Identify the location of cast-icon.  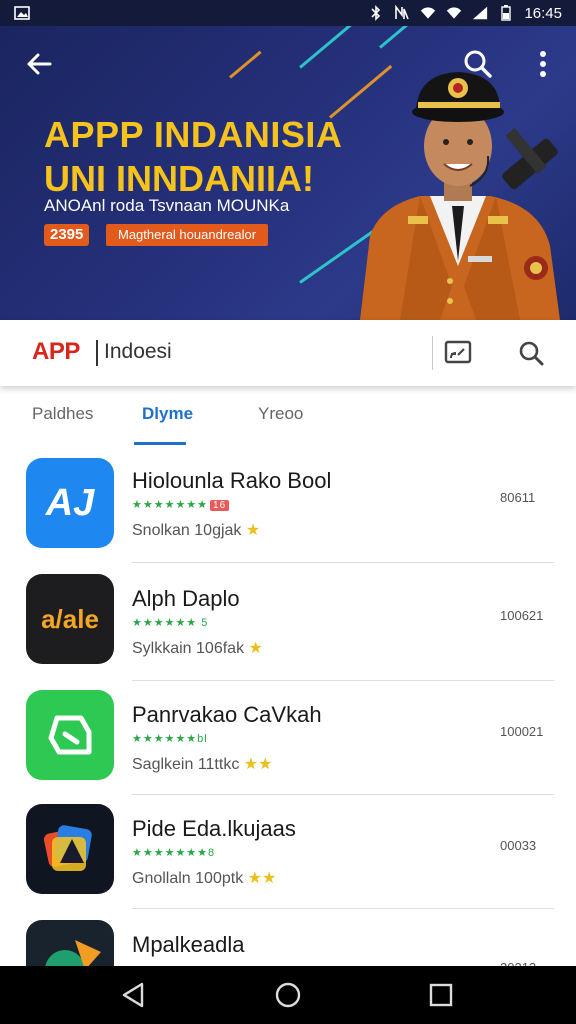
(458, 353).